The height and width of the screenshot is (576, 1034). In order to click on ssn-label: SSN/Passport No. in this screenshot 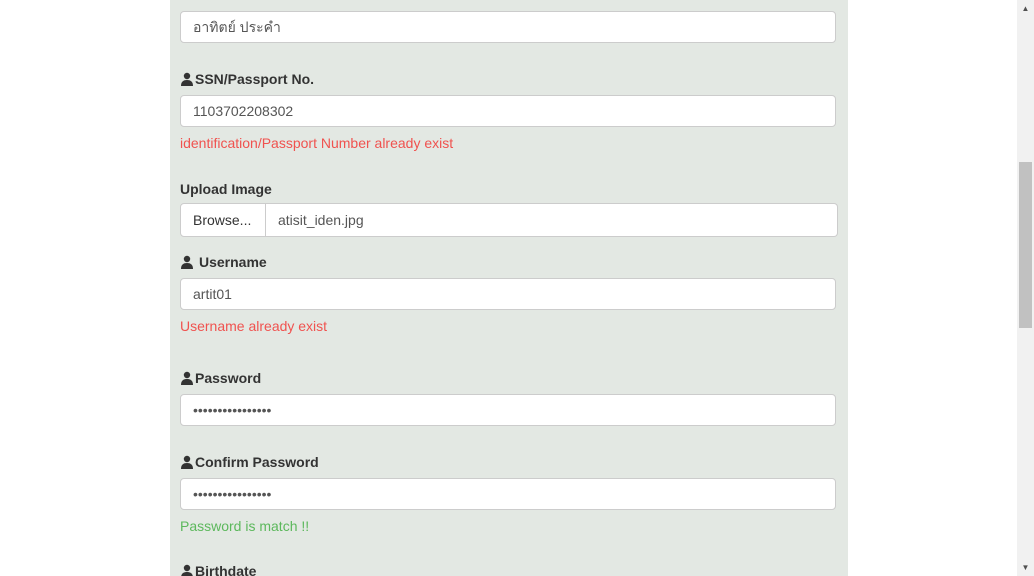, I will do `click(247, 79)`.